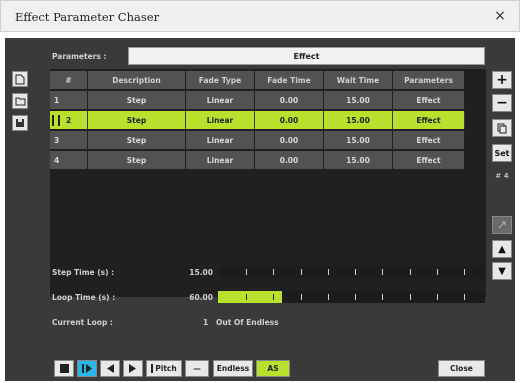 The height and width of the screenshot is (383, 520). What do you see at coordinates (289, 80) in the screenshot?
I see `header-fade-time: Fade Time` at bounding box center [289, 80].